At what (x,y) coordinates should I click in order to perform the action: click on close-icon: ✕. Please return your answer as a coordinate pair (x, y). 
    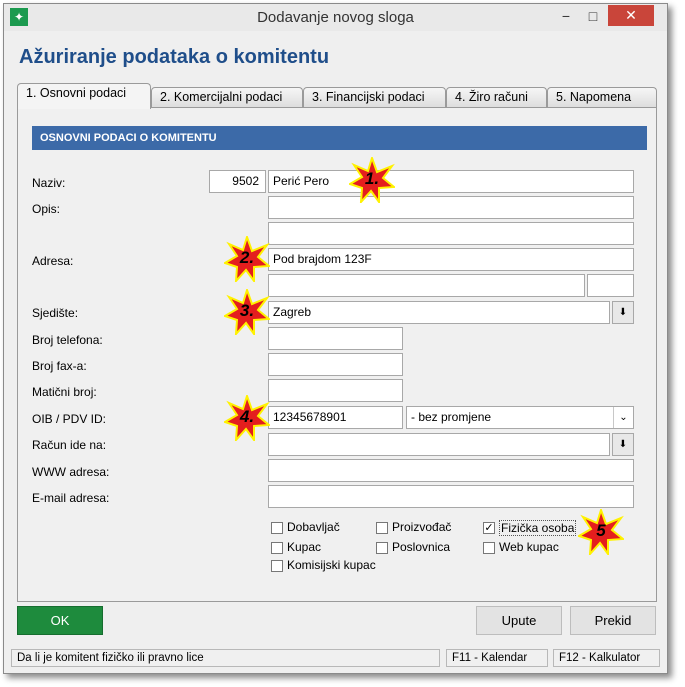
    Looking at the image, I should click on (631, 15).